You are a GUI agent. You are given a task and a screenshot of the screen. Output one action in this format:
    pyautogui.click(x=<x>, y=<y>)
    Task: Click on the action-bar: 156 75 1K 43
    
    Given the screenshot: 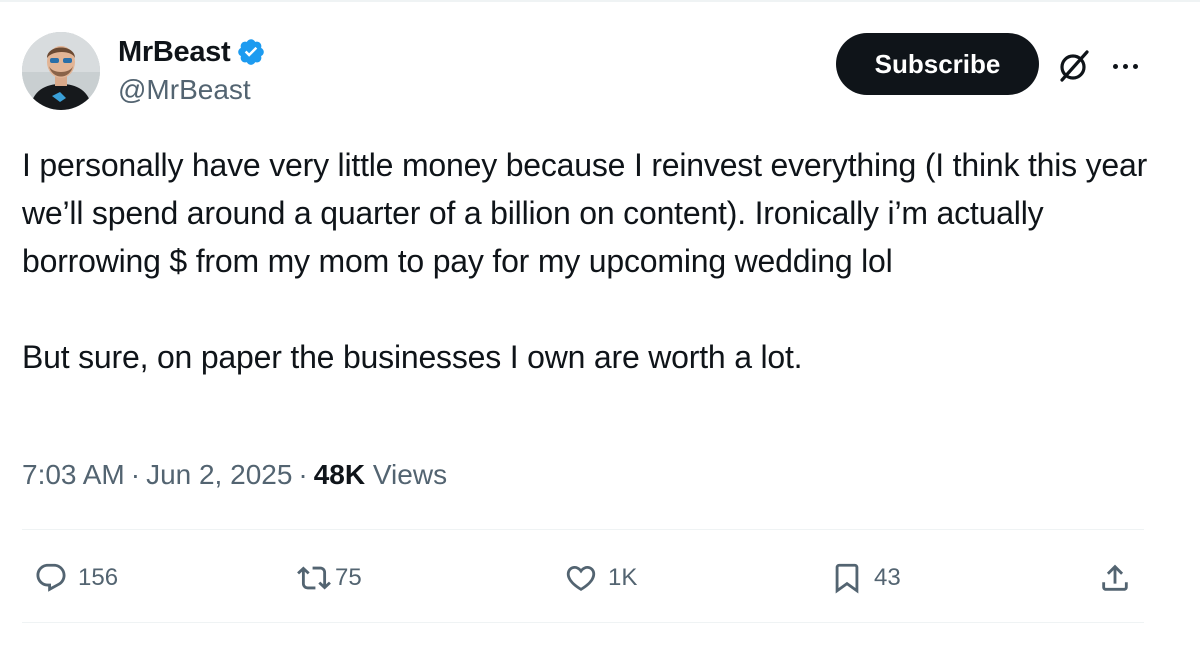 What is the action you would take?
    pyautogui.click(x=583, y=578)
    